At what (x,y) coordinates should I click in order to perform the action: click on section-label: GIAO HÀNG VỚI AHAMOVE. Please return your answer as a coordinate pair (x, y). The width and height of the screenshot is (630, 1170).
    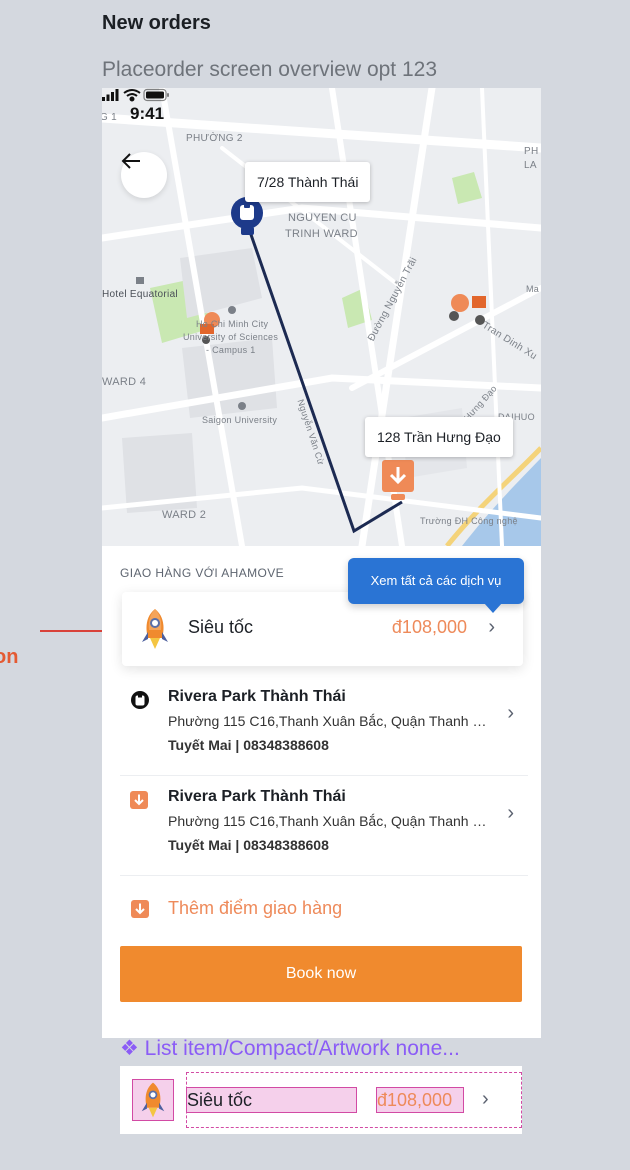
    Looking at the image, I should click on (202, 573).